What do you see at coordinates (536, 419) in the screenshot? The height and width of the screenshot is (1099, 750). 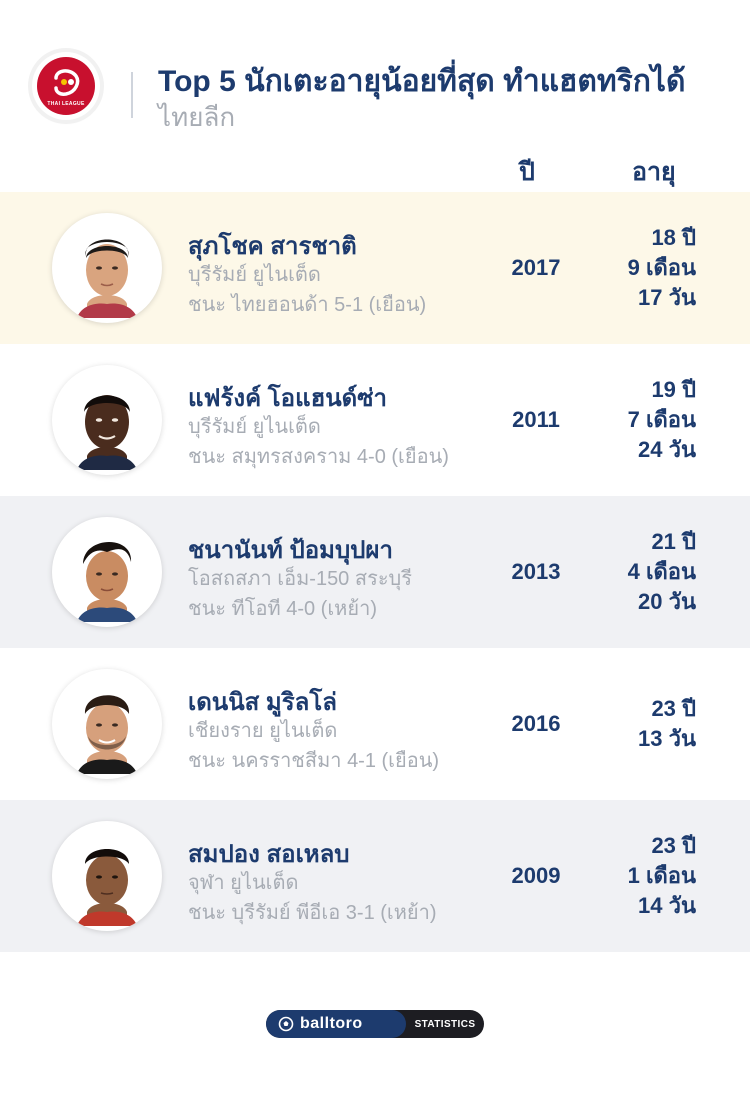 I see `hattrick-year: 2011` at bounding box center [536, 419].